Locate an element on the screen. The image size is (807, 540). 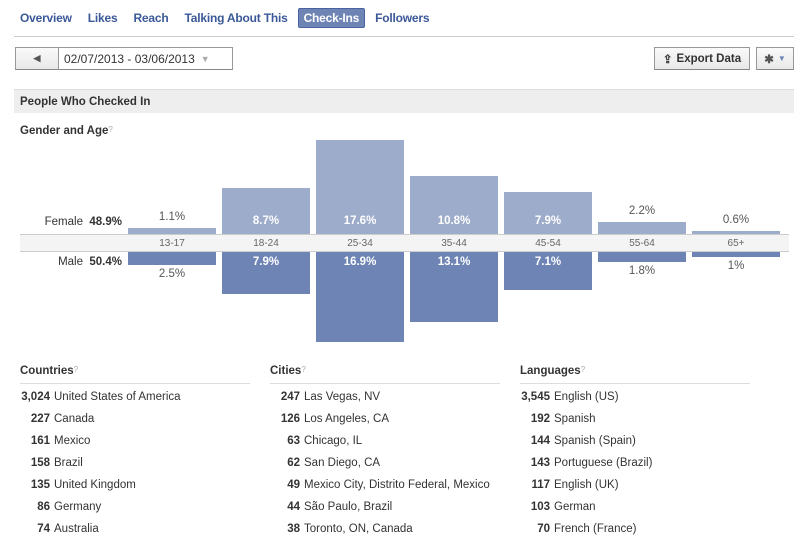
list-item: 3,024 United States of America is located at coordinates (135, 397).